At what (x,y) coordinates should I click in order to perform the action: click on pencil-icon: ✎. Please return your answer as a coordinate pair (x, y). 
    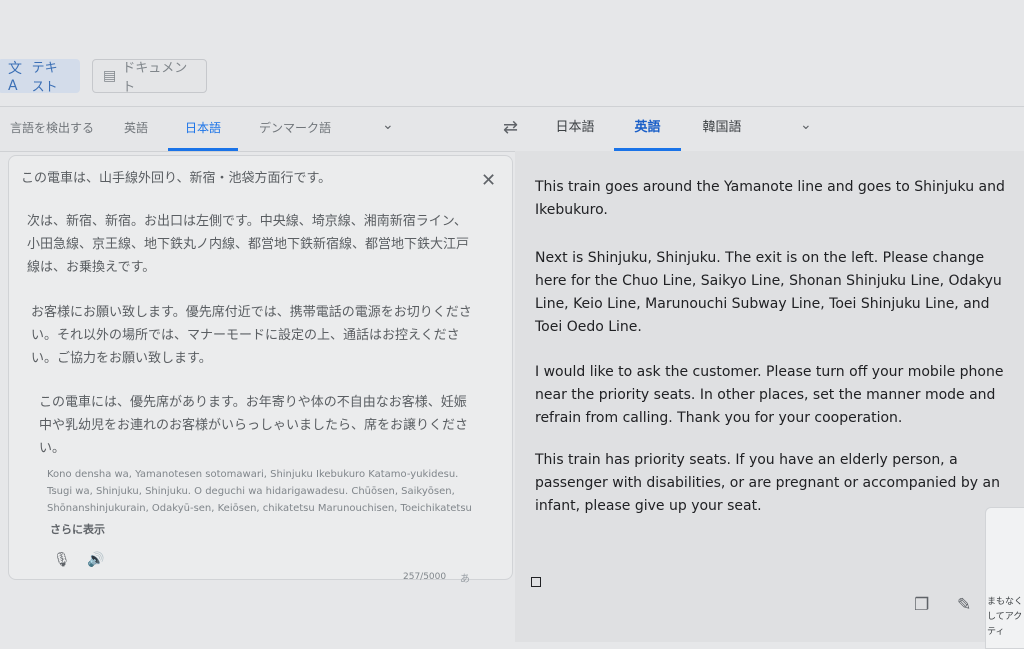
    Looking at the image, I should click on (964, 605).